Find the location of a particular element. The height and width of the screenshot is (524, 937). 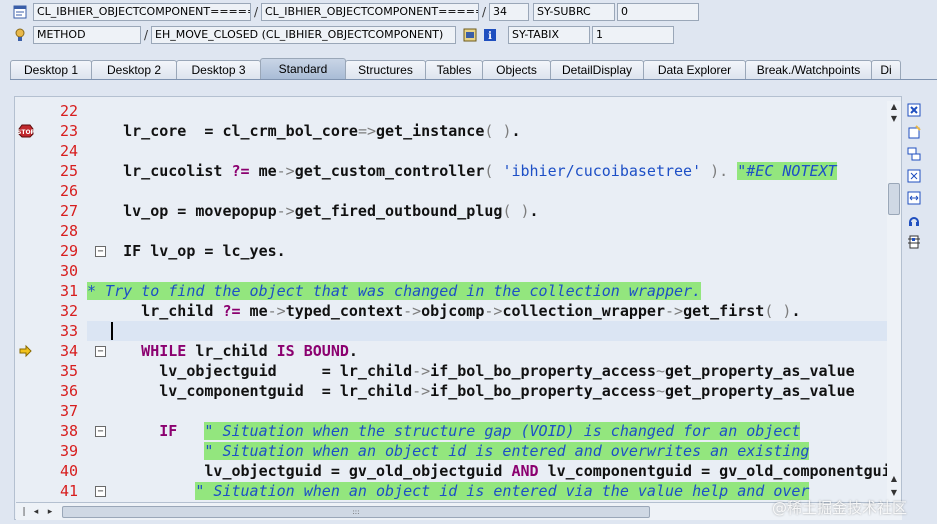

maximize-icon is located at coordinates (914, 176).